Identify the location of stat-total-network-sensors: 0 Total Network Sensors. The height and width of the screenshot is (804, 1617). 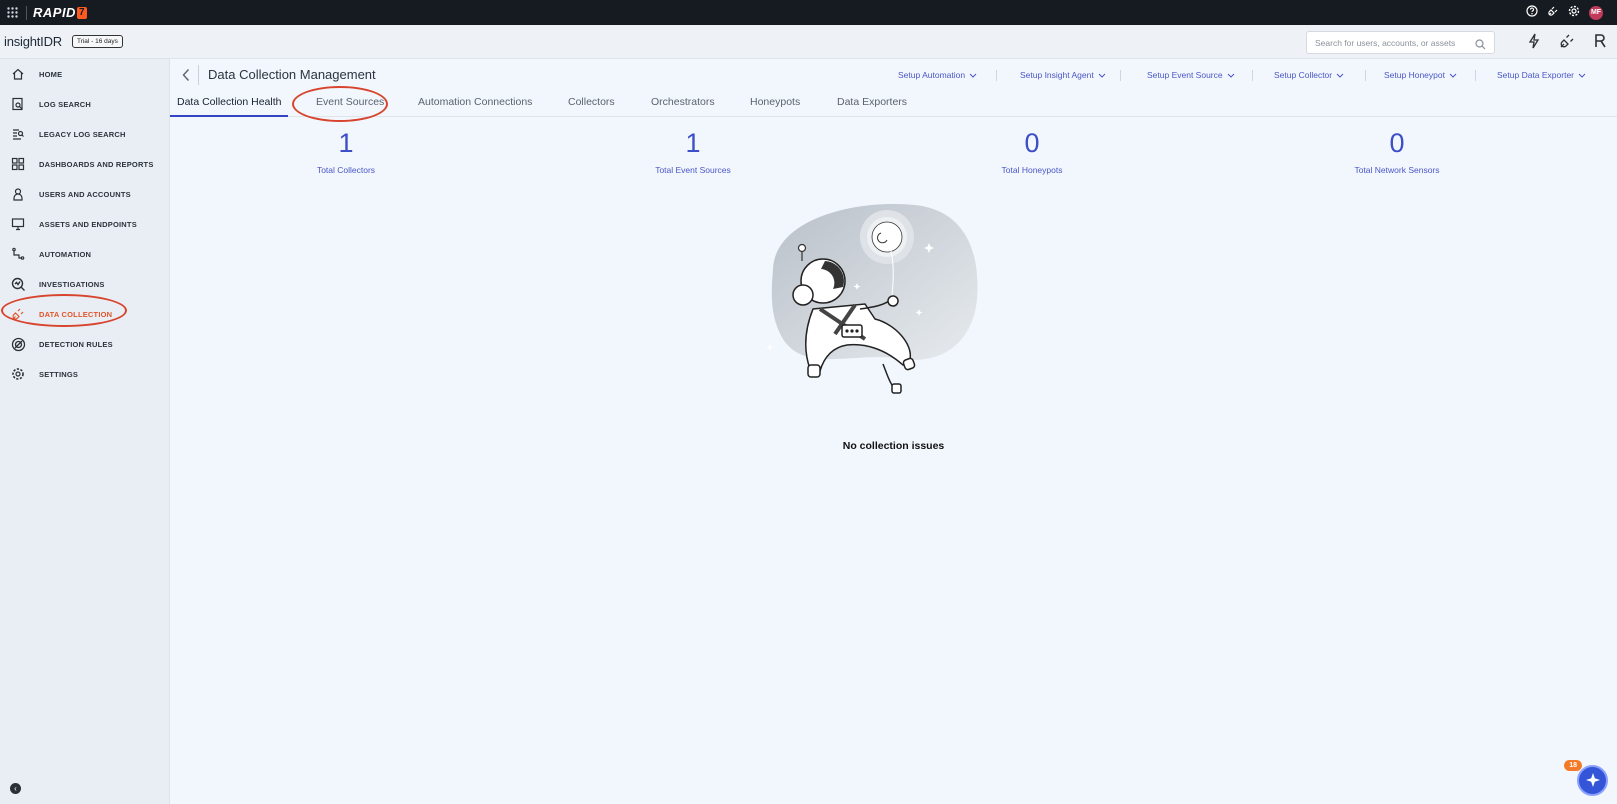
(1397, 152).